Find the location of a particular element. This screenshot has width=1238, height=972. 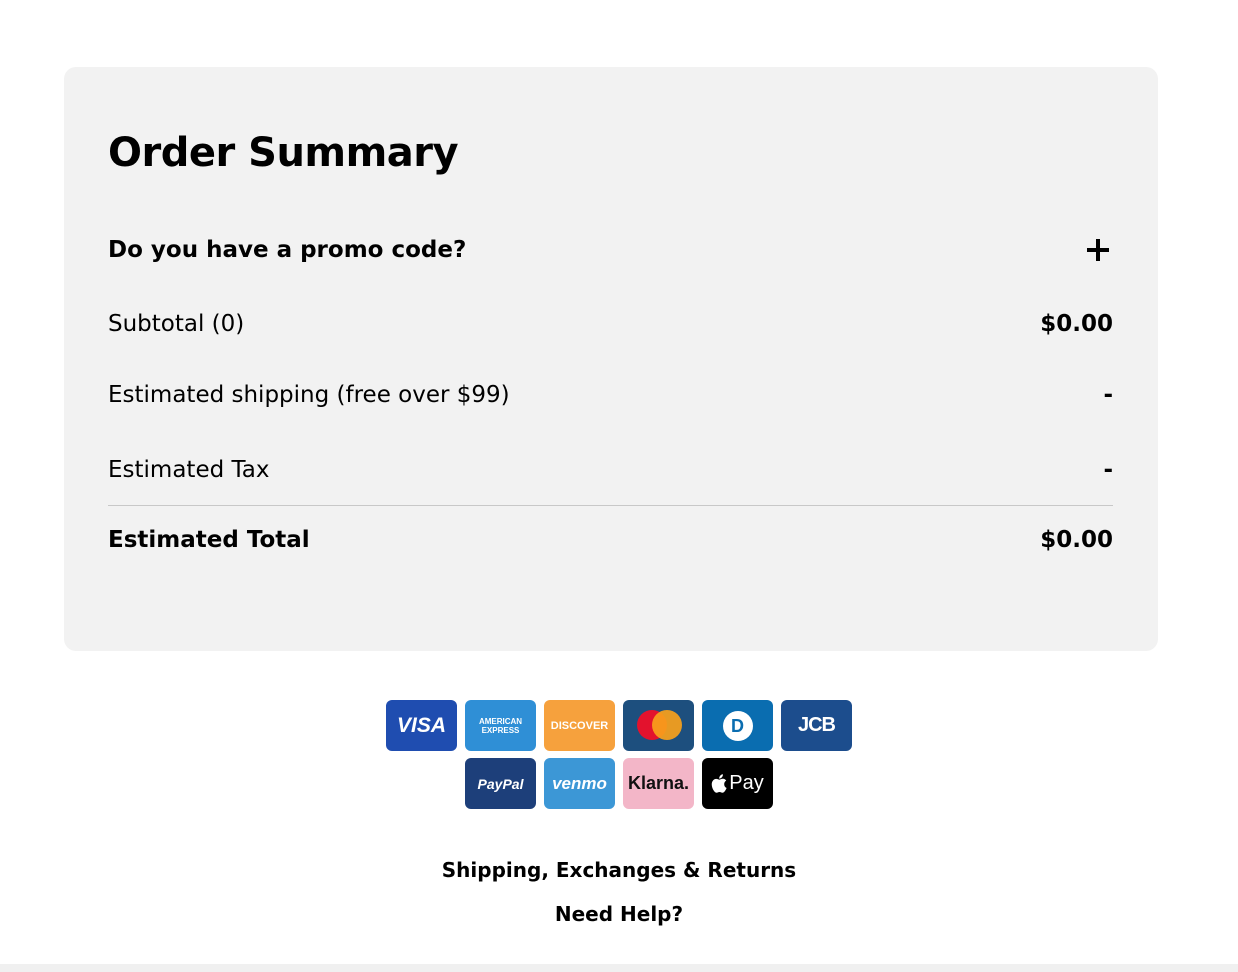

tax-row: Estimated Tax - is located at coordinates (610, 470).